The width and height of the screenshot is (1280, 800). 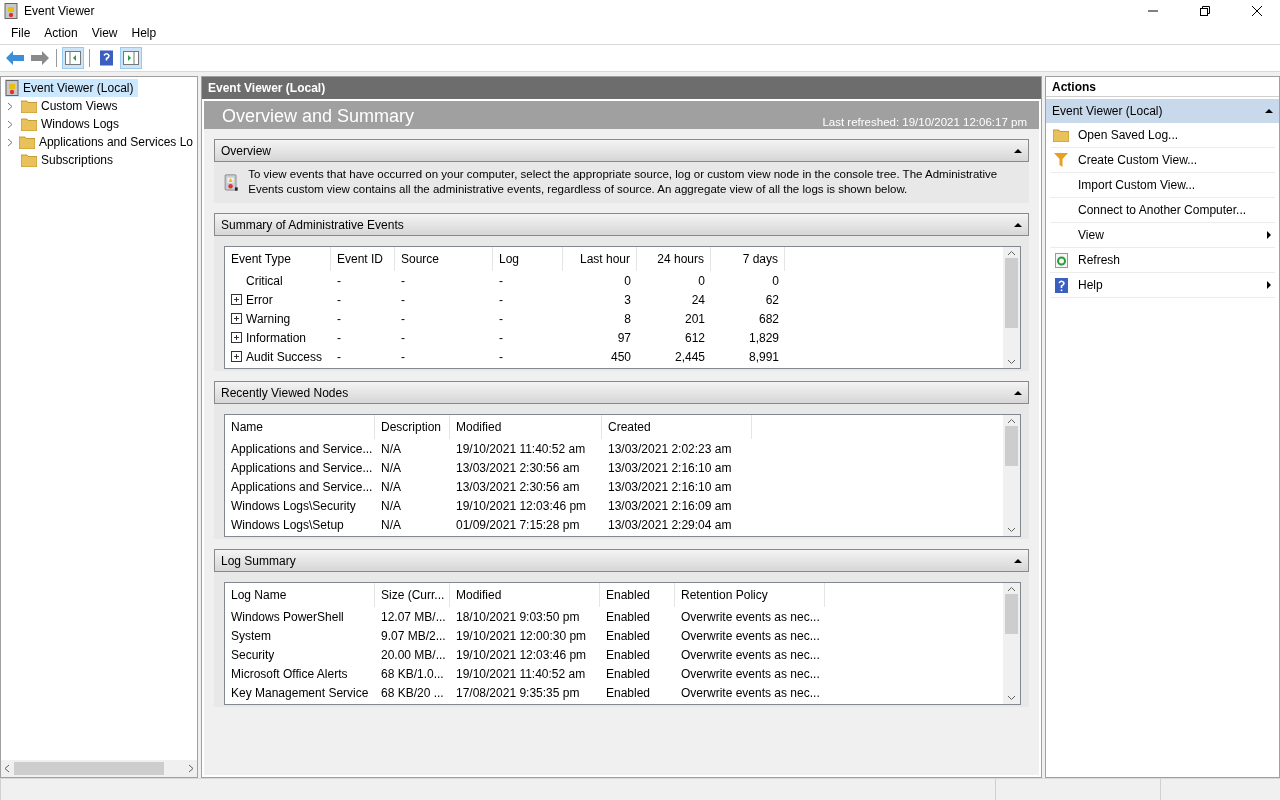 I want to click on table-cell-text: System, so click(x=251, y=635).